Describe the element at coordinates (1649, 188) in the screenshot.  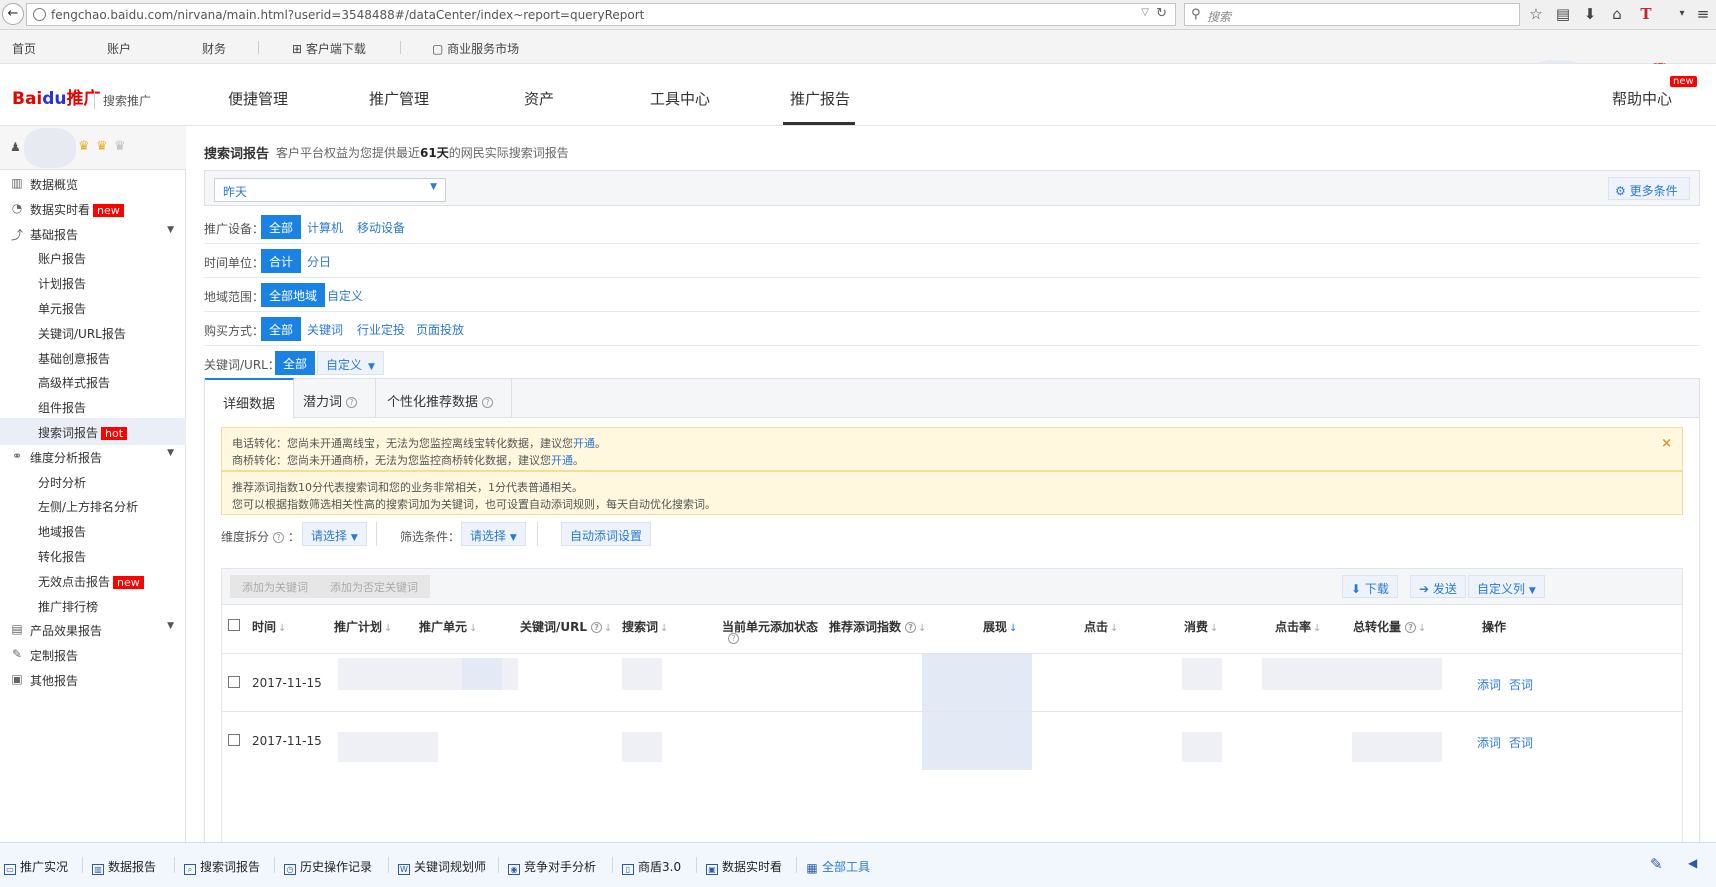
I see `more-conditions-button: ⚙ 更多条件` at that location.